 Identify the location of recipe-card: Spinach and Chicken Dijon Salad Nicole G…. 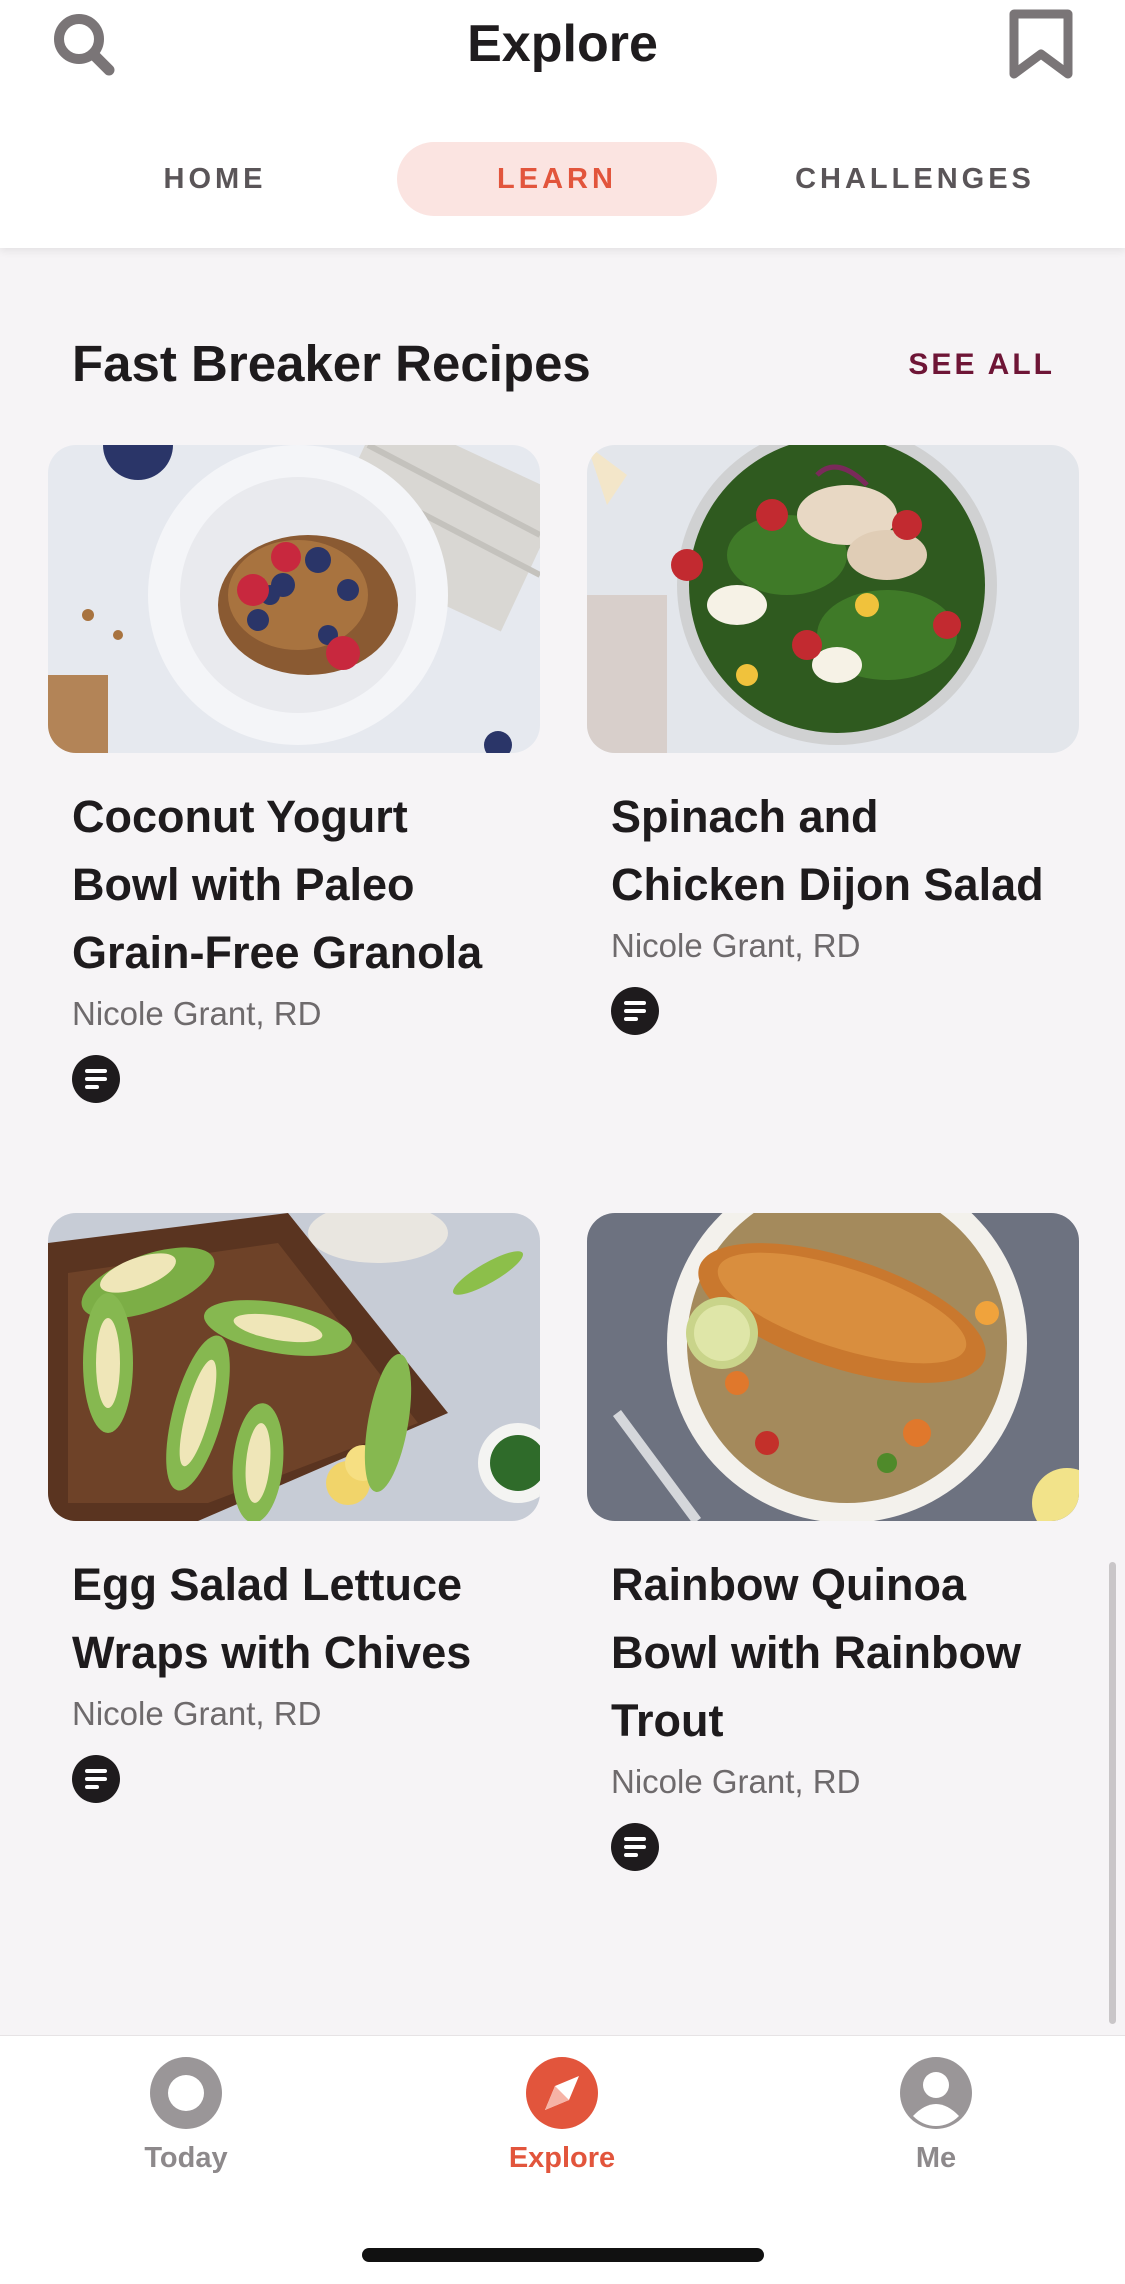
(833, 740).